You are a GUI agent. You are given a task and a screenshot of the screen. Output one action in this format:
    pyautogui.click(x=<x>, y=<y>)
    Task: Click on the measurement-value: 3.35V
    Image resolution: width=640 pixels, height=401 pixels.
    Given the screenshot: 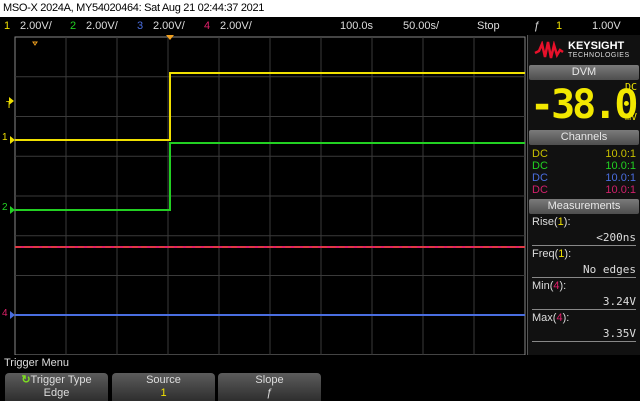 What is the action you would take?
    pyautogui.click(x=619, y=333)
    